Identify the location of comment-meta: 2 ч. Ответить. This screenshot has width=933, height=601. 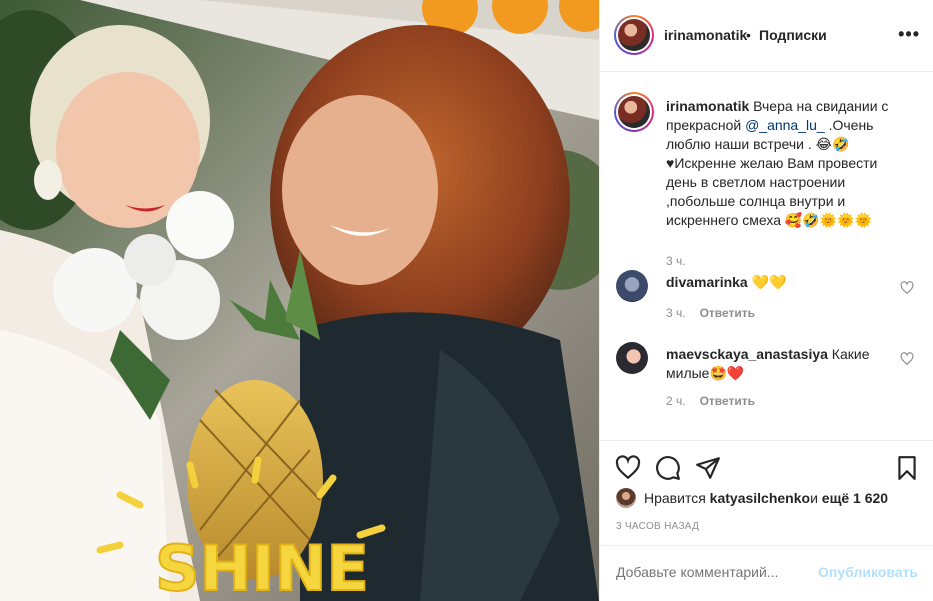
(711, 401).